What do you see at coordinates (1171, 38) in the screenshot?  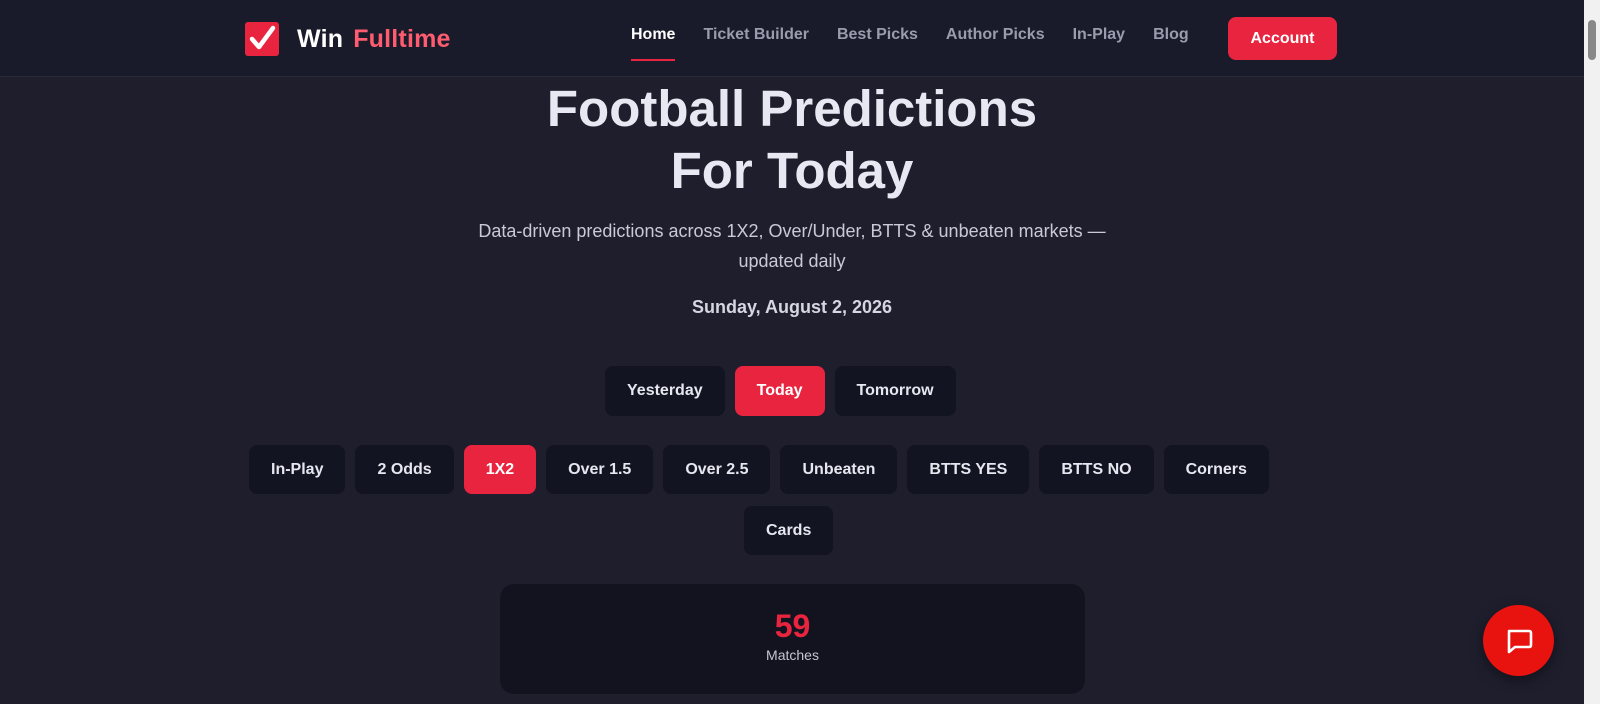 I see `nav-blog: Blog` at bounding box center [1171, 38].